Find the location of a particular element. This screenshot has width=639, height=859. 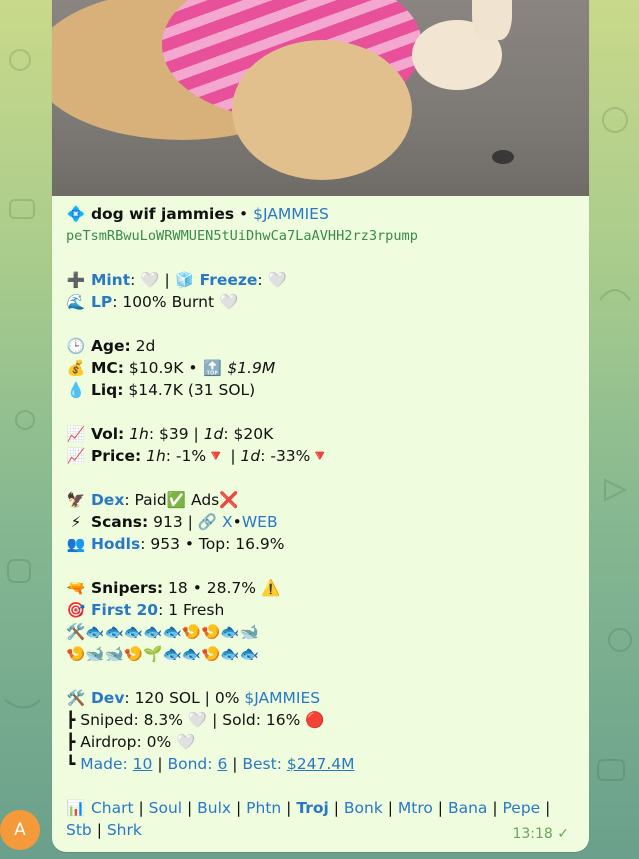

dev-row: 🛠️ Dev: 120 SOL | 0% $JAMMIES is located at coordinates (193, 698).